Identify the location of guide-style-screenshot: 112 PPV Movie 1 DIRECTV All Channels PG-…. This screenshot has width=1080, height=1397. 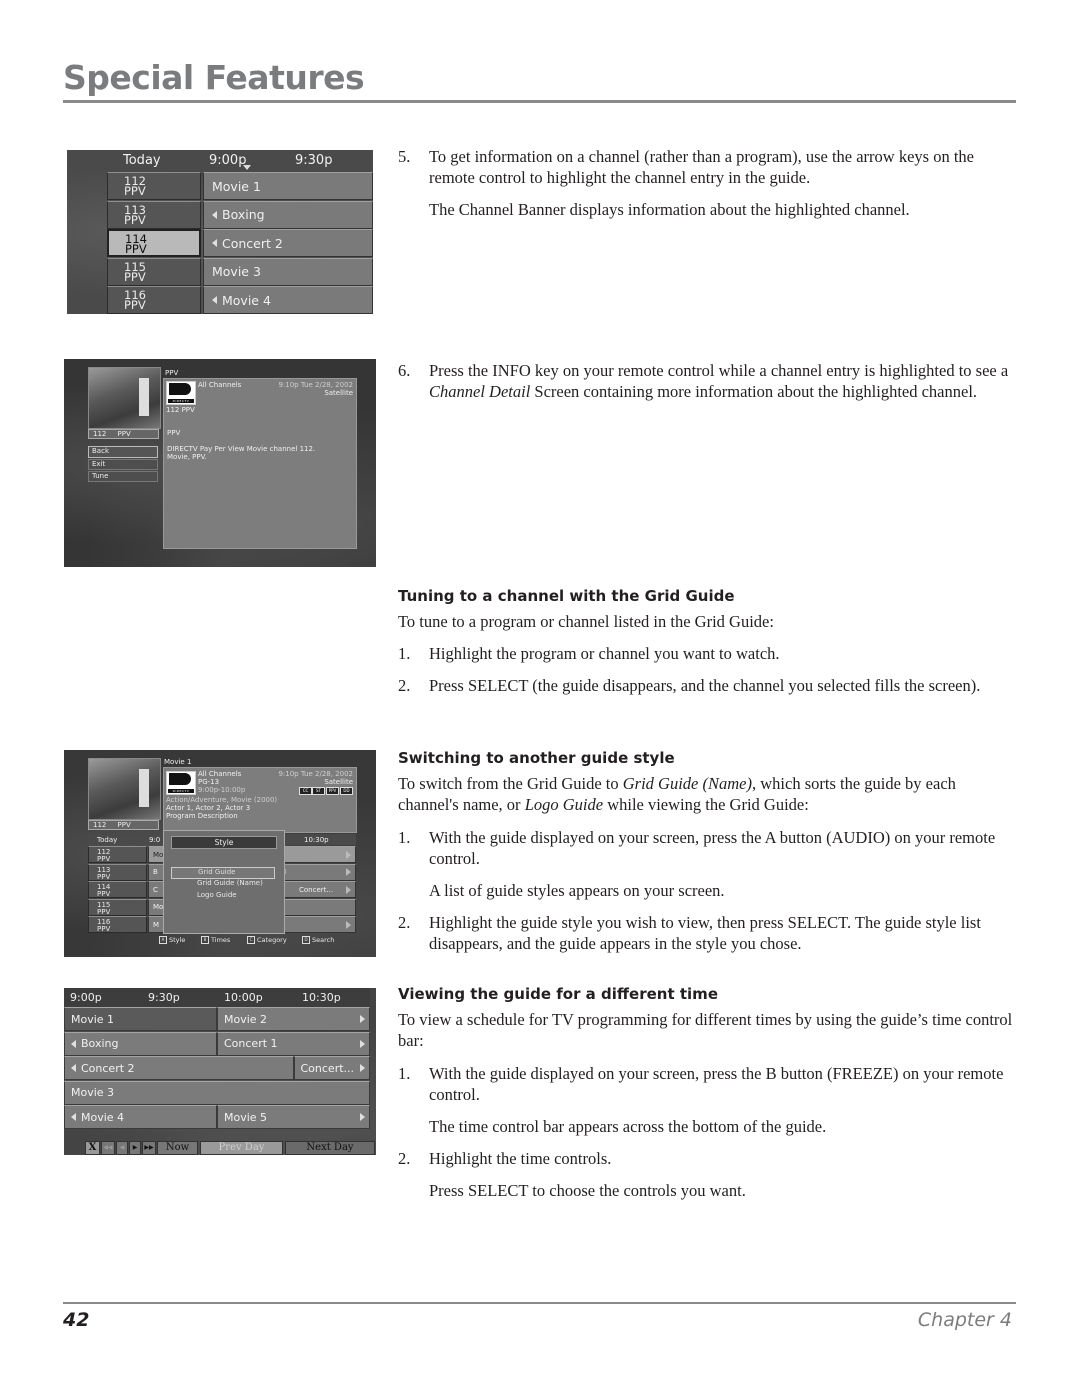
(220, 853).